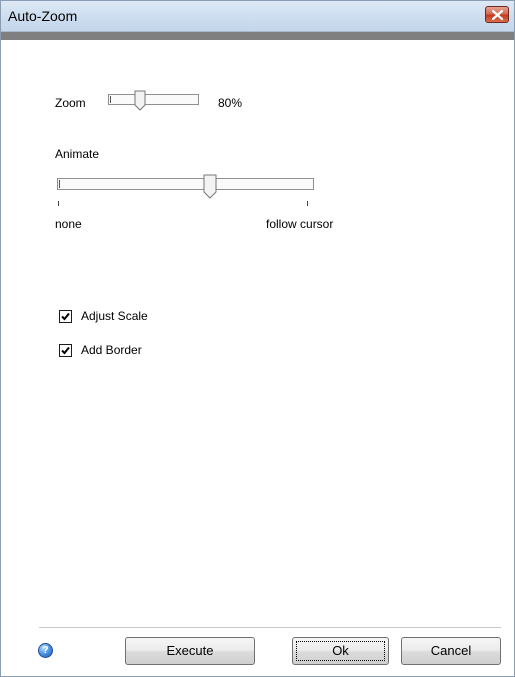  Describe the element at coordinates (451, 651) in the screenshot. I see `cancel-button: Cancel` at that location.